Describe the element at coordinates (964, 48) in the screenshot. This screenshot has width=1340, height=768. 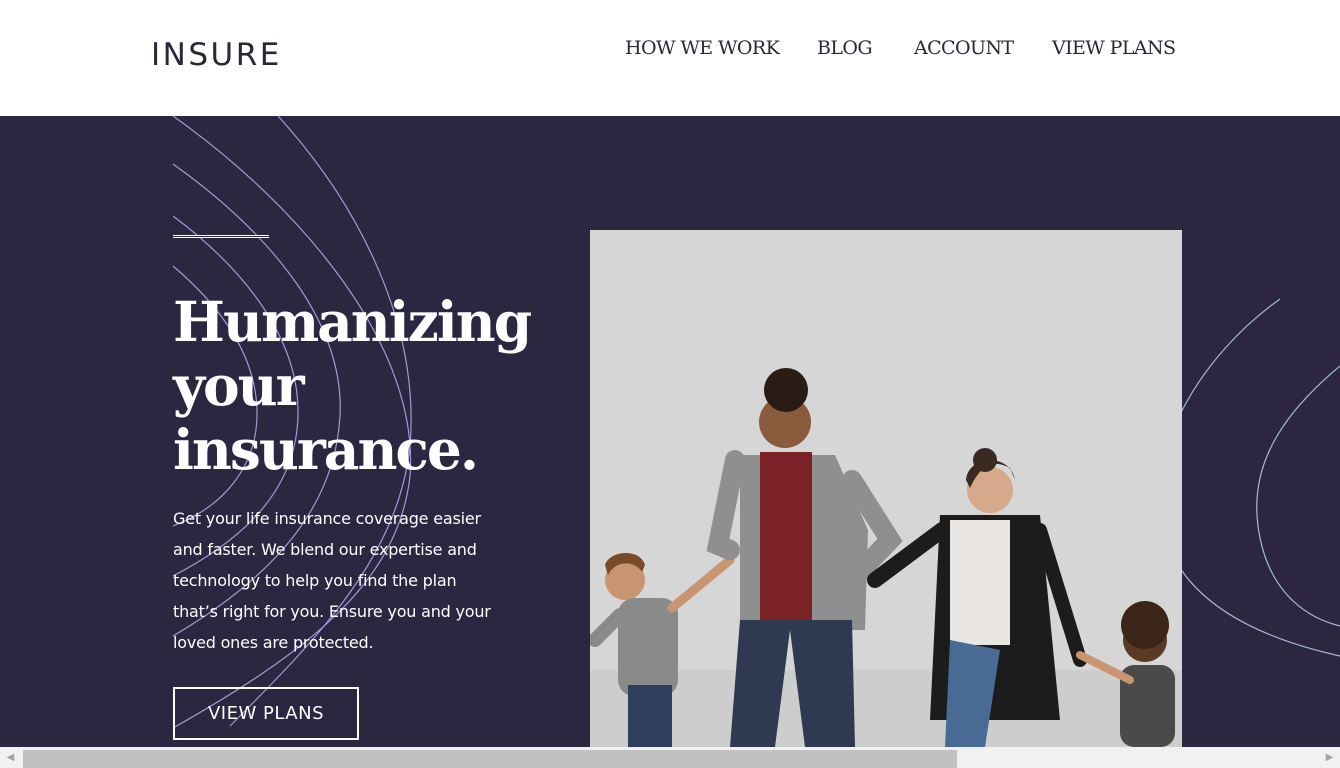
I see `nav-account: ACCOUNT` at that location.